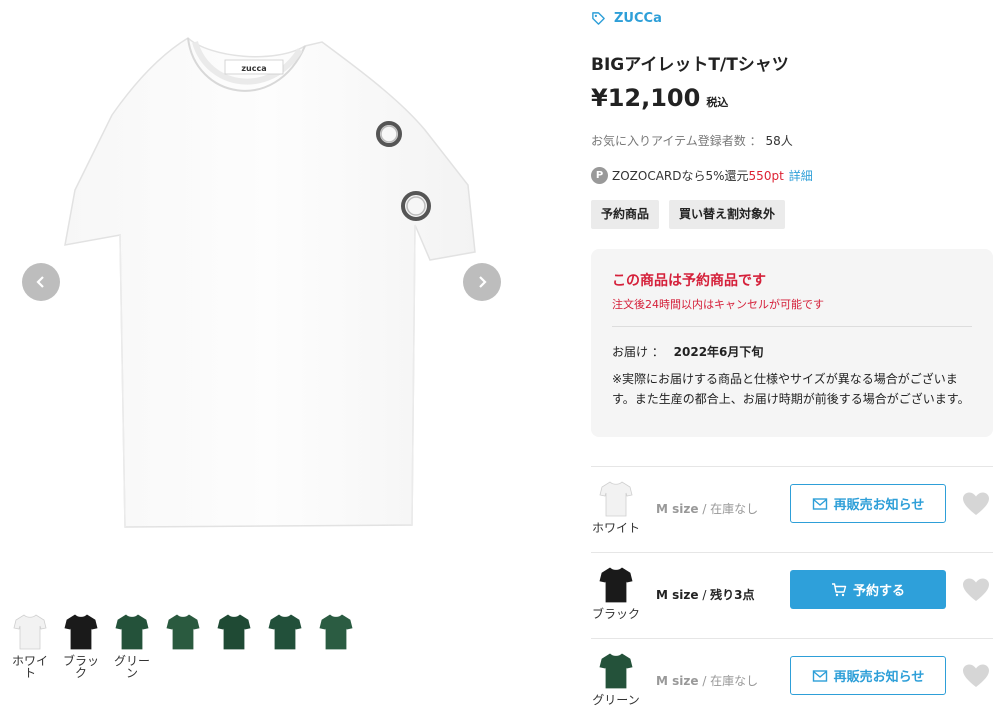 The image size is (1006, 707). I want to click on favorites-count: お気に入りアイテム登録者数 ： 58人, so click(692, 140).